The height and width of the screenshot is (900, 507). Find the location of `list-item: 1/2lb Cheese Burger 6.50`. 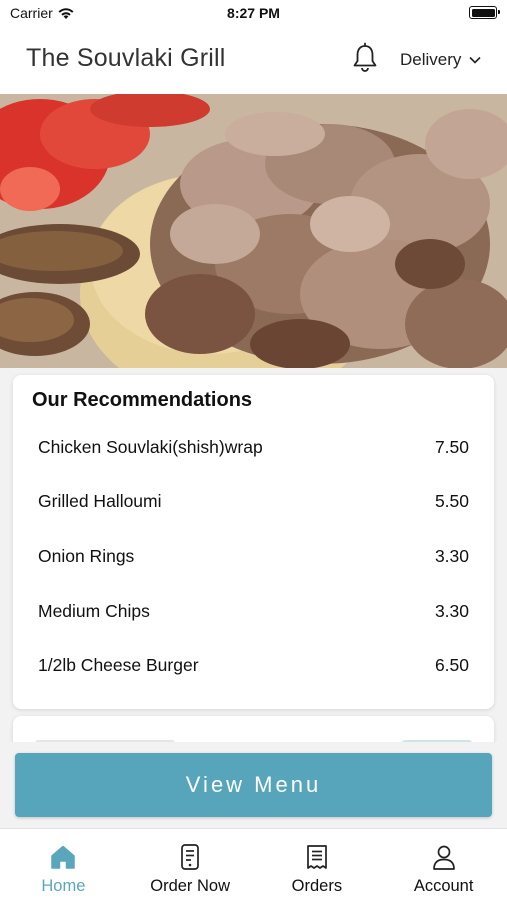

list-item: 1/2lb Cheese Burger 6.50 is located at coordinates (253, 665).